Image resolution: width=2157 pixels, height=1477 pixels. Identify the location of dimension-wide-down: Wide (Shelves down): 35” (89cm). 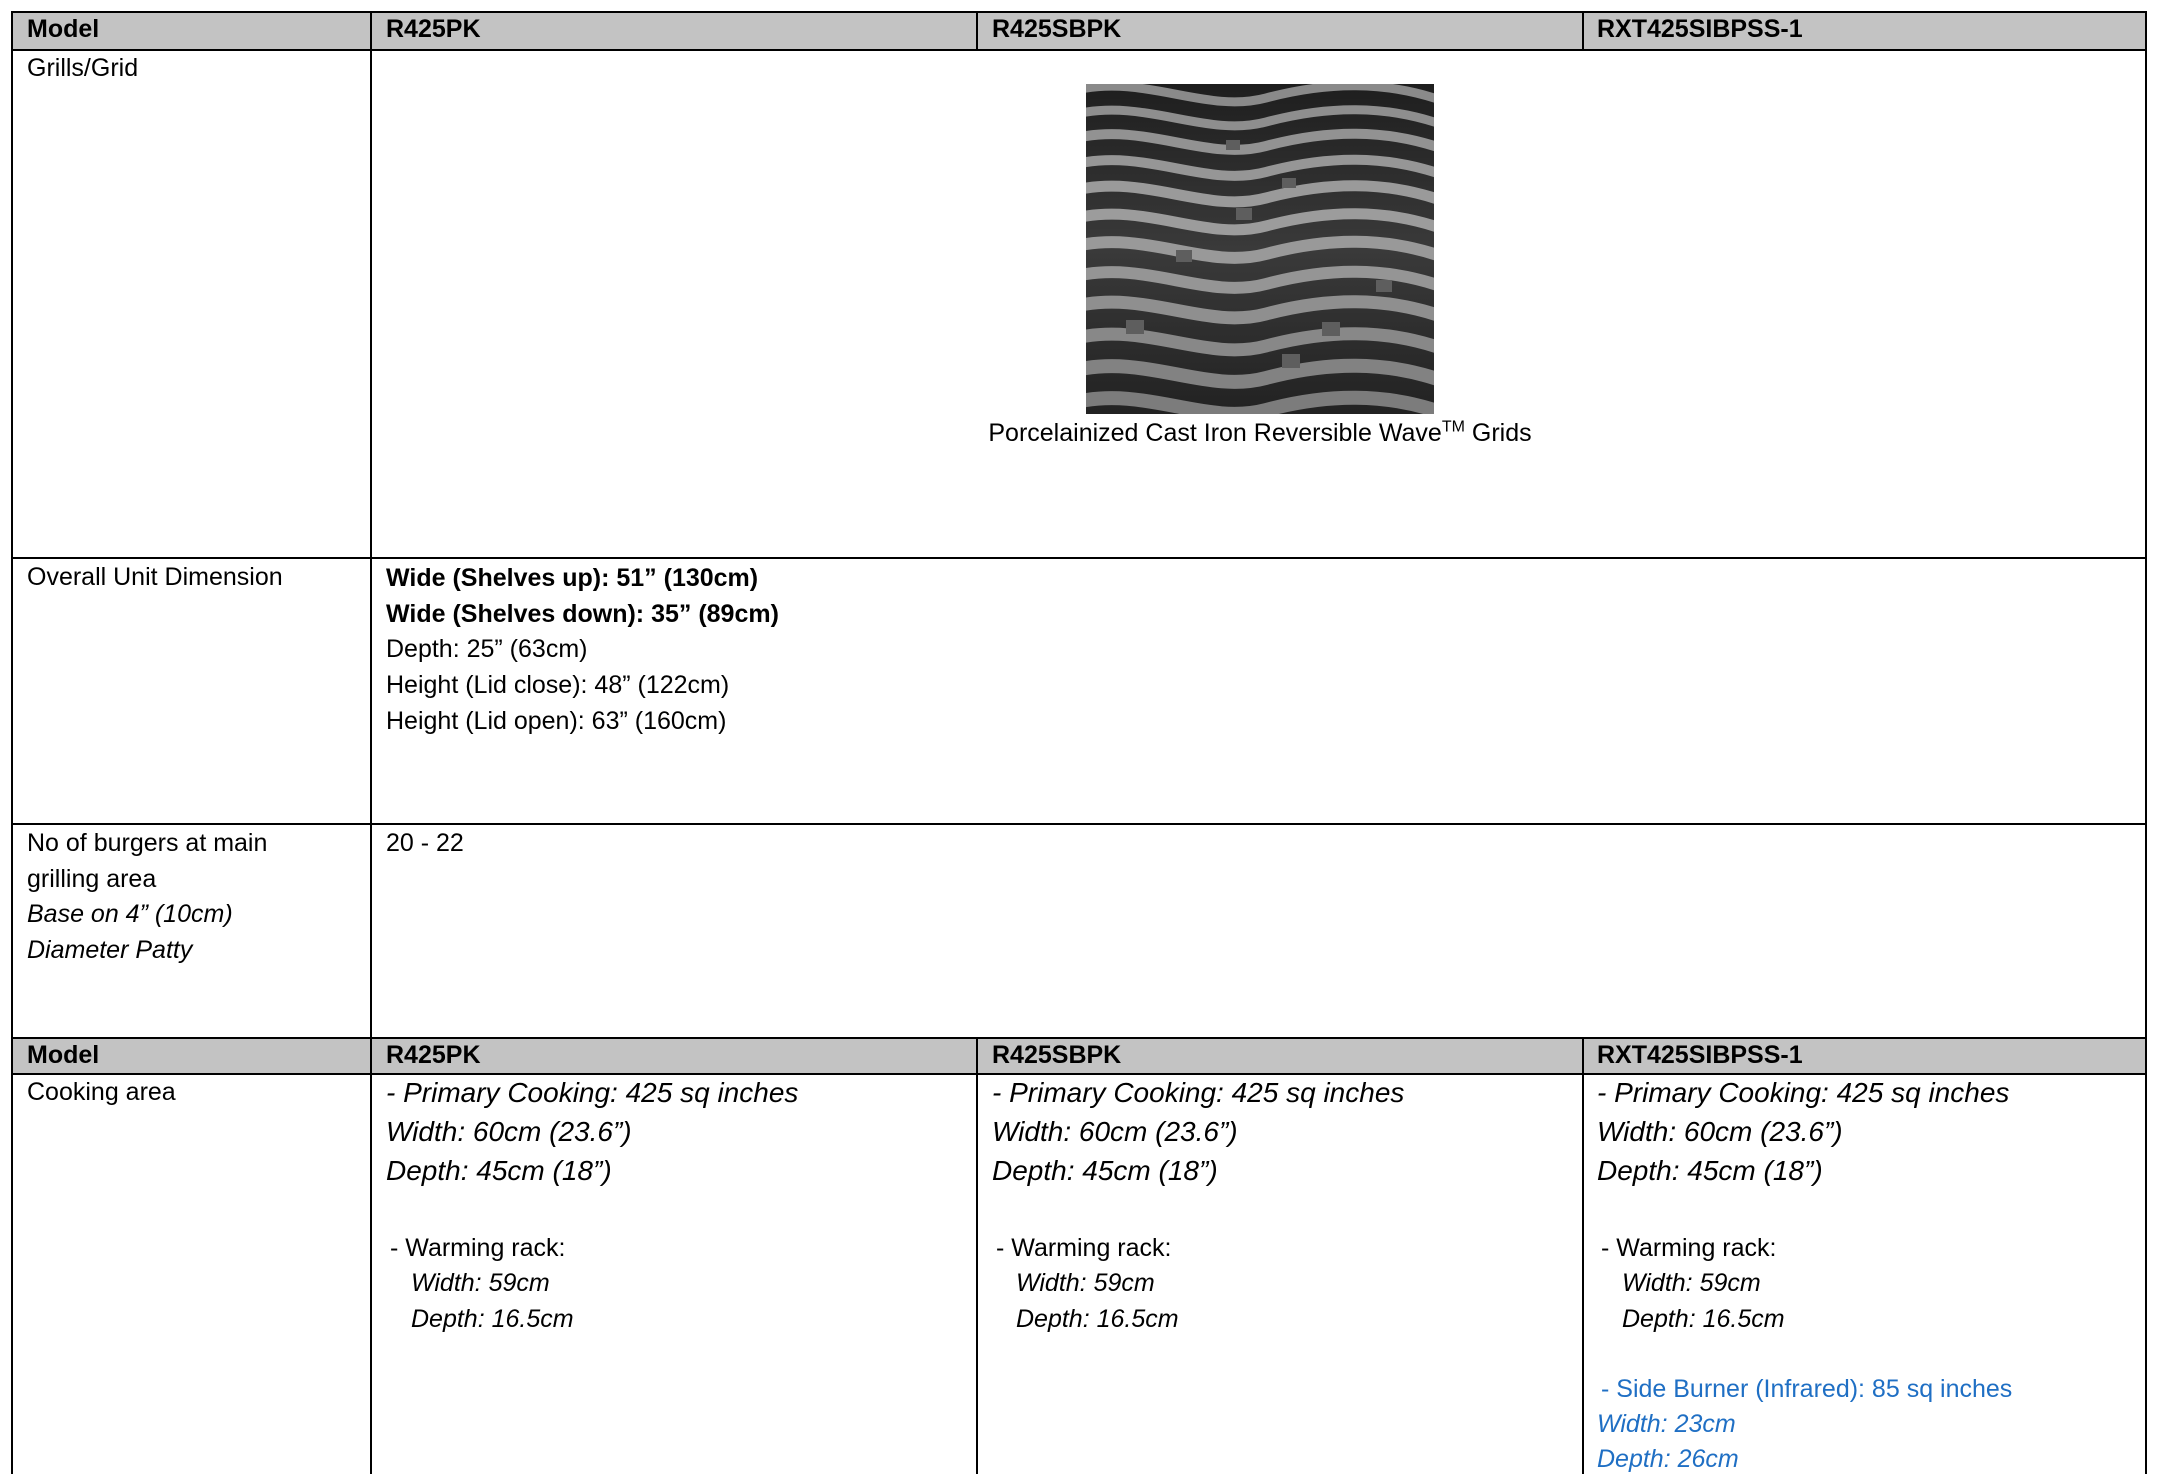
(582, 614).